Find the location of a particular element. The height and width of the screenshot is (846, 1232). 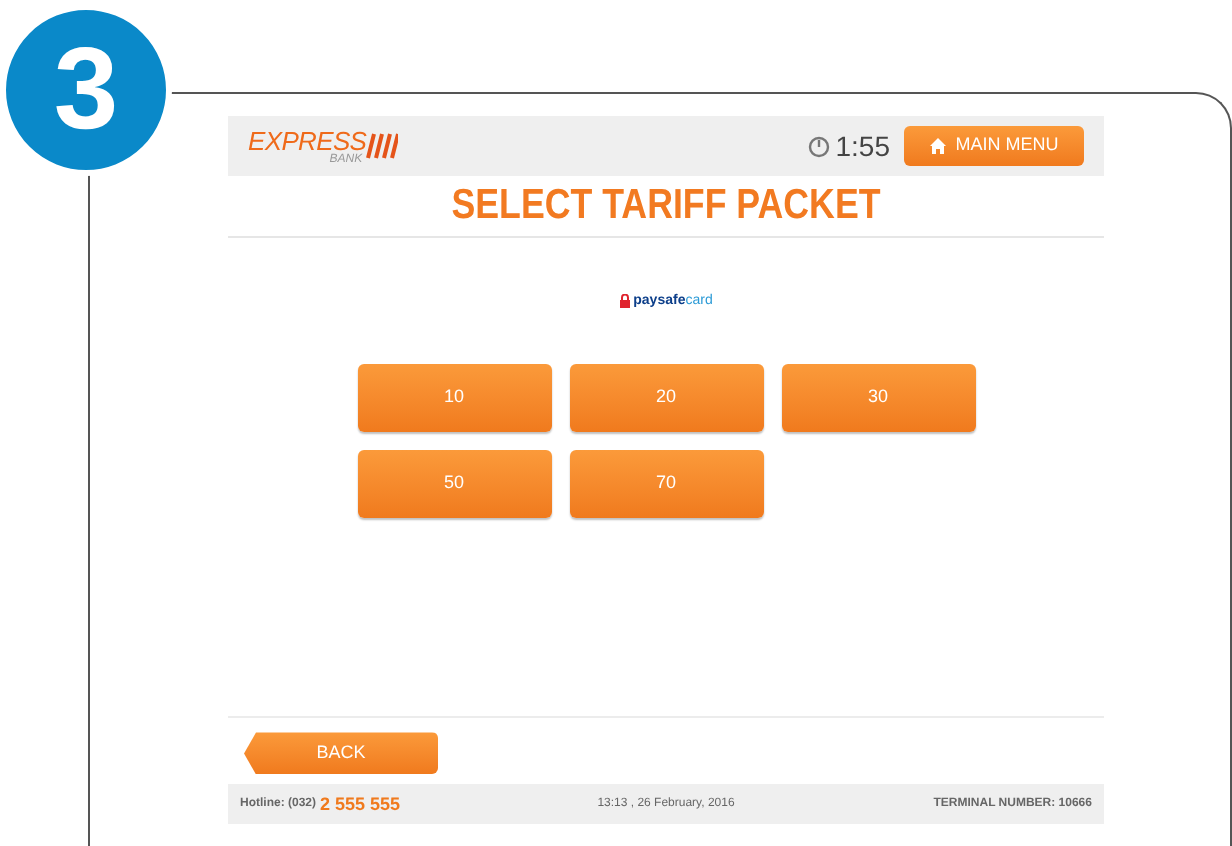

tariff-button: 10 is located at coordinates (454, 398).